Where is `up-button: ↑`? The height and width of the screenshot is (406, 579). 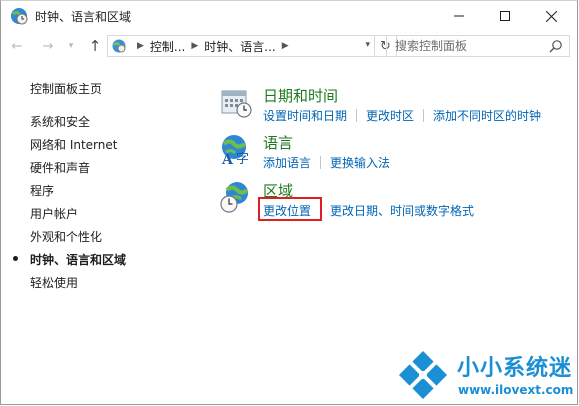
up-button: ↑ is located at coordinates (95, 46).